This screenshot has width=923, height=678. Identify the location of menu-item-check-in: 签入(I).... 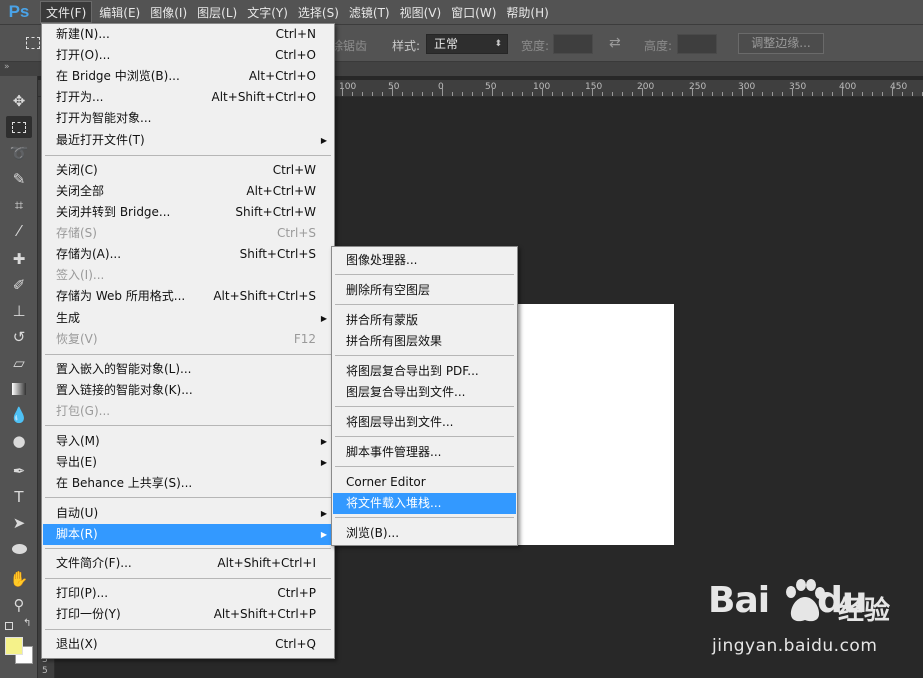
(188, 275).